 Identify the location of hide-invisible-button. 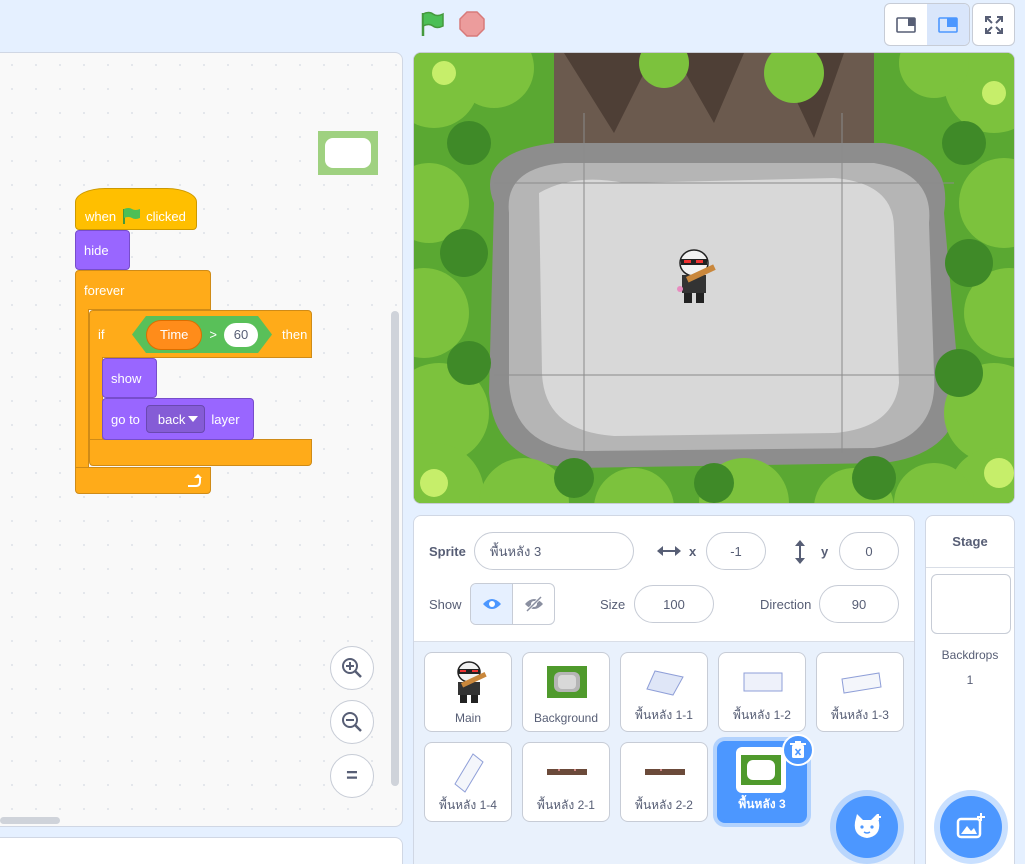
(533, 604).